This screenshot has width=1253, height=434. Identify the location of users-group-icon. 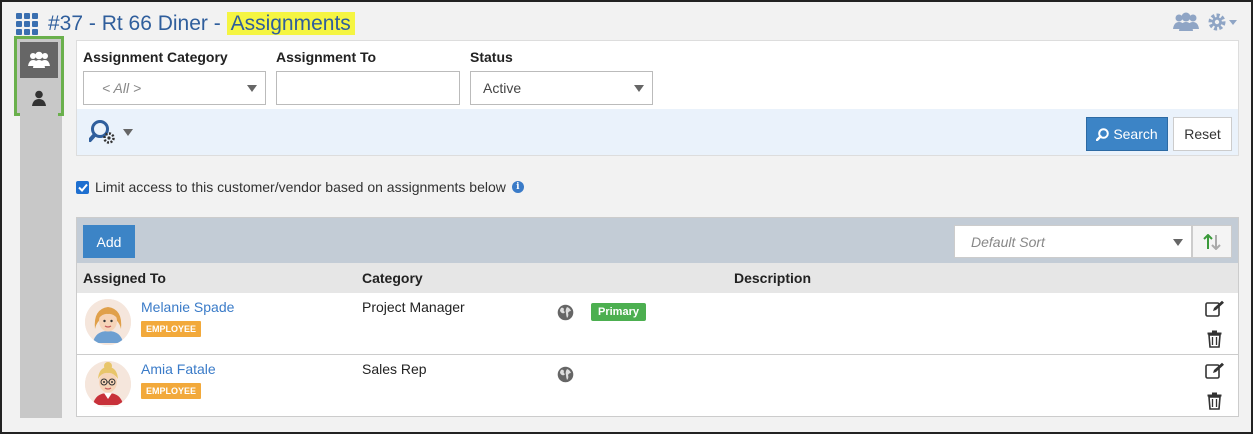
(39, 59).